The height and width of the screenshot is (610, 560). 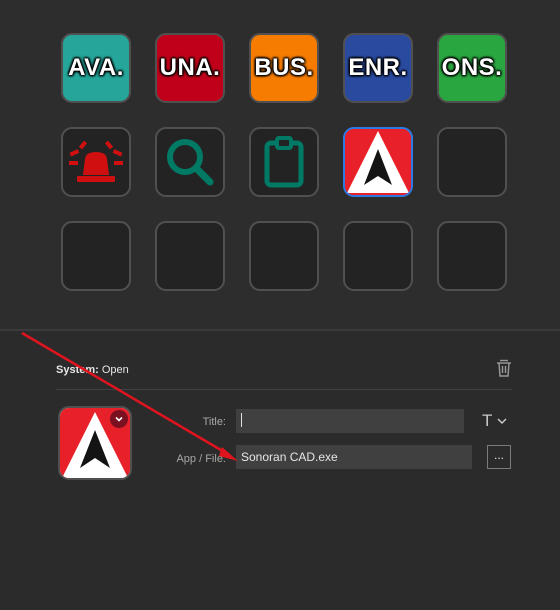 I want to click on magnifier-icon, so click(x=190, y=162).